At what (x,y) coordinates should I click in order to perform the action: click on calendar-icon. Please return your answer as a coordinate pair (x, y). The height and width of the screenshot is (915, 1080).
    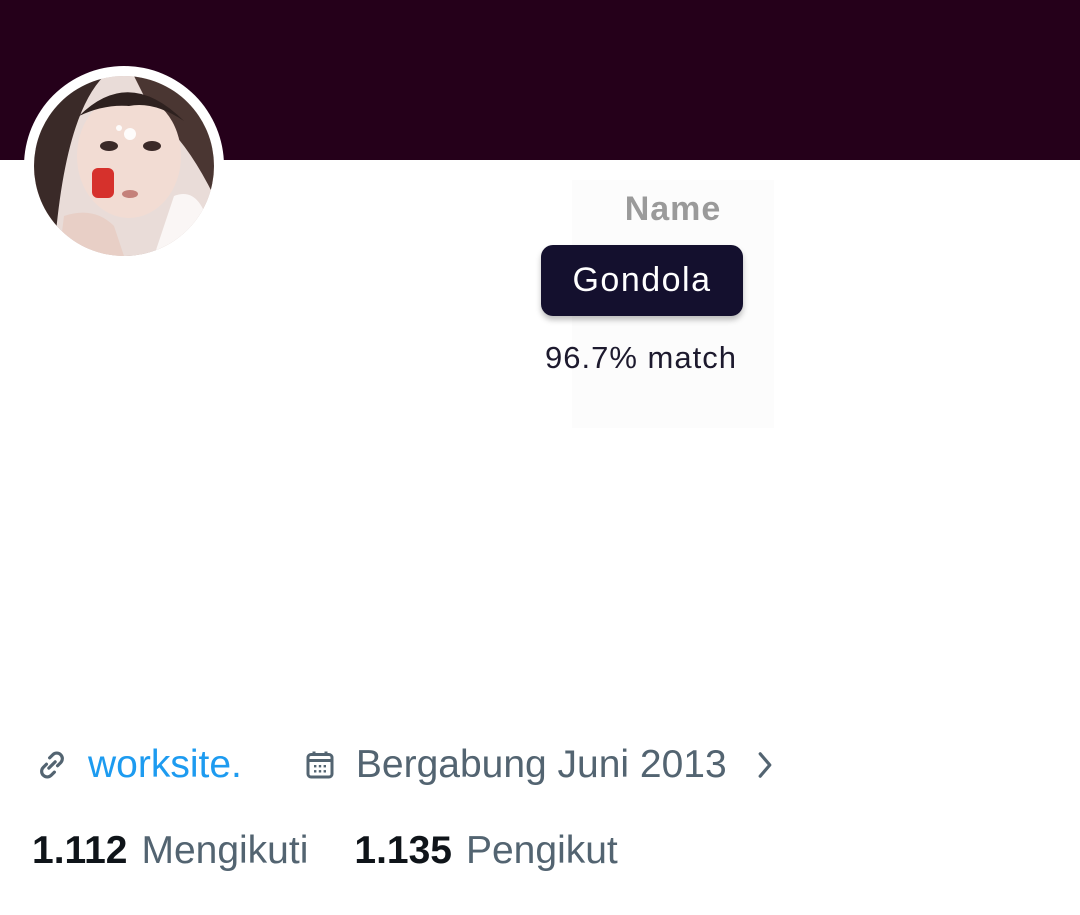
    Looking at the image, I should click on (320, 765).